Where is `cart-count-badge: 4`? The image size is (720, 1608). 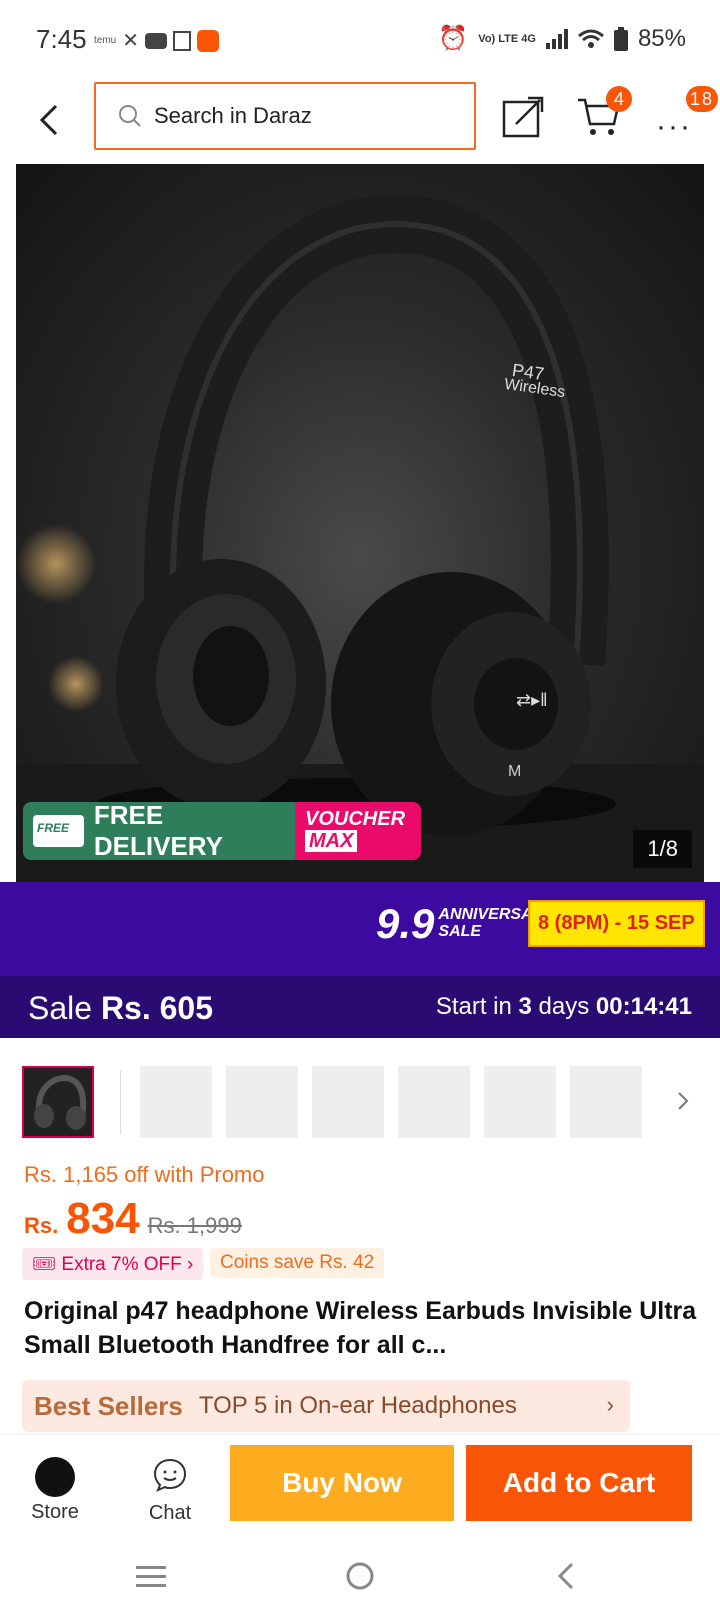
cart-count-badge: 4 is located at coordinates (619, 99).